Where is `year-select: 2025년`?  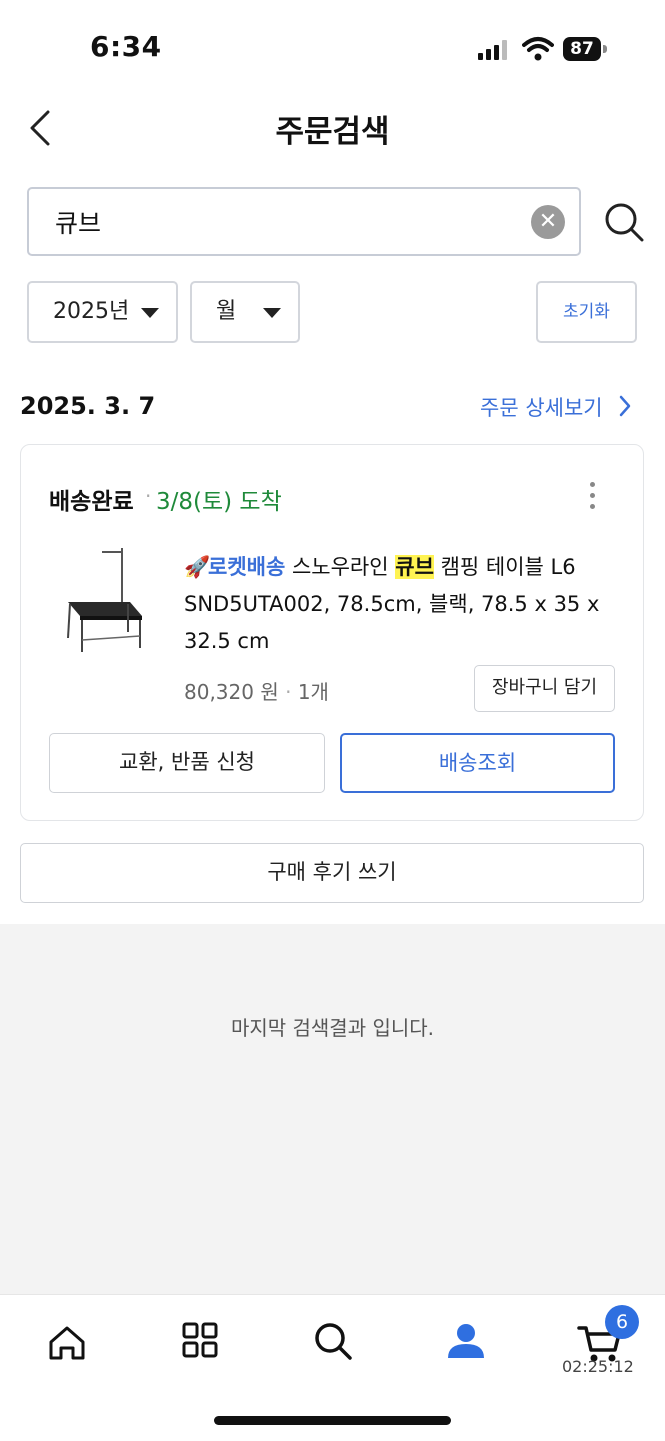 year-select: 2025년 is located at coordinates (102, 312).